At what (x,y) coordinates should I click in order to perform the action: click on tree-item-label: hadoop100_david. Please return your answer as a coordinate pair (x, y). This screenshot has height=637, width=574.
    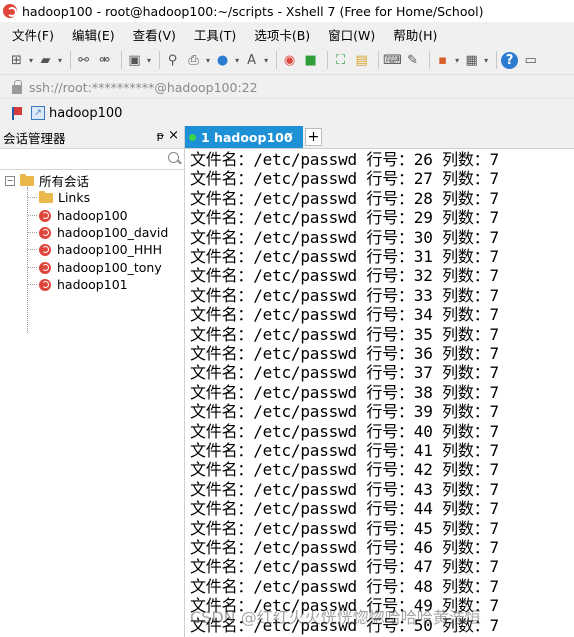
    Looking at the image, I should click on (113, 232).